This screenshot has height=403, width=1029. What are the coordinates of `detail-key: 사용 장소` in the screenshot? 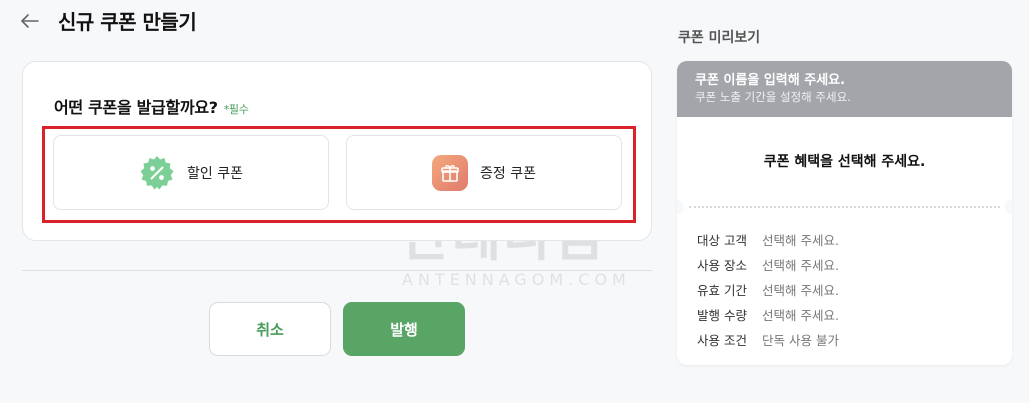 It's located at (722, 265).